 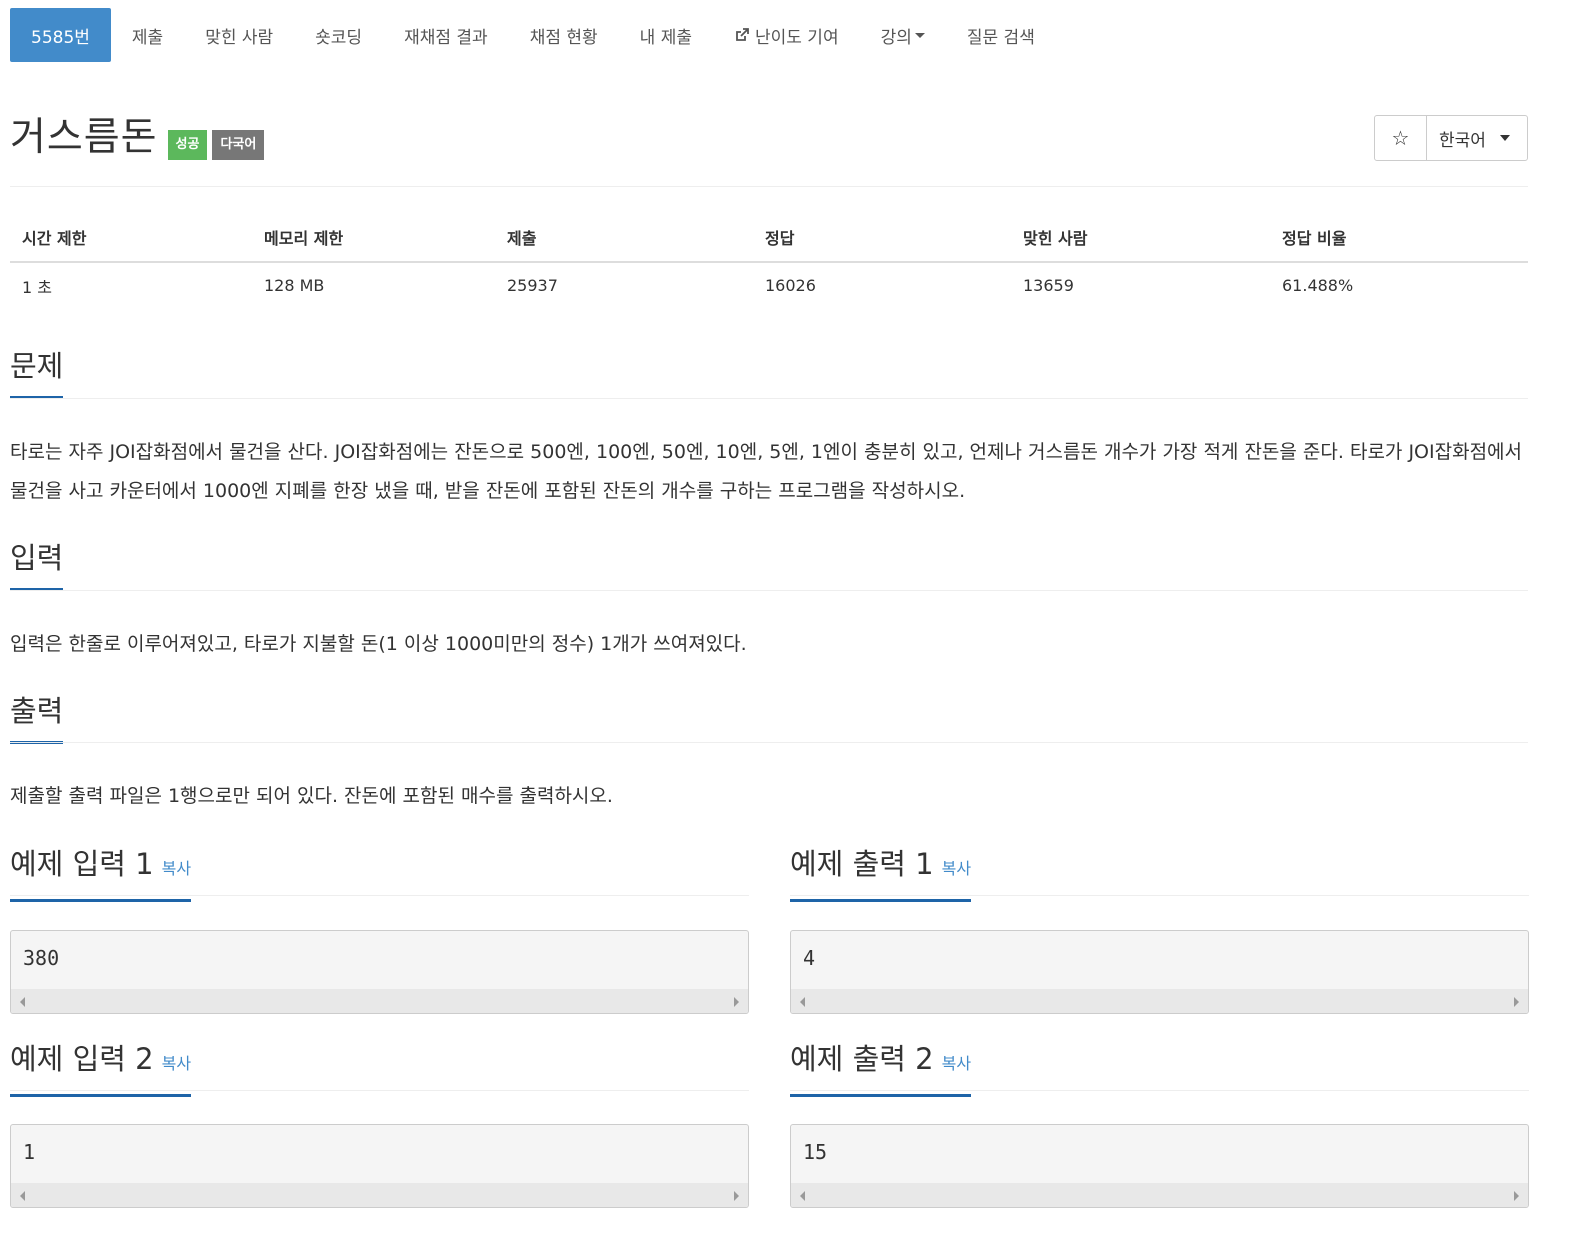 What do you see at coordinates (1159, 972) in the screenshot?
I see `sample-output-1-box: 4` at bounding box center [1159, 972].